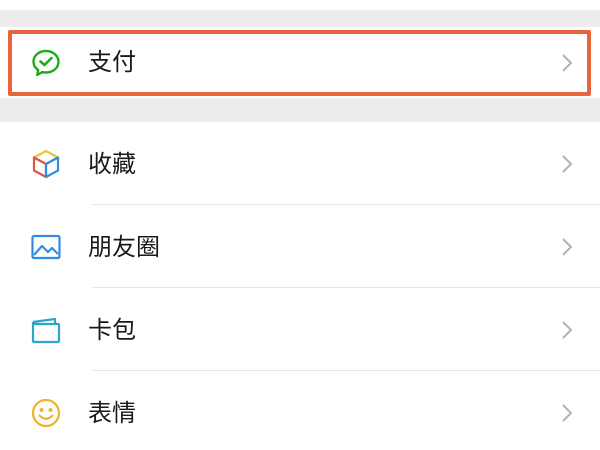 This screenshot has width=600, height=450. Describe the element at coordinates (112, 330) in the screenshot. I see `menu-item-label: 卡包` at that location.